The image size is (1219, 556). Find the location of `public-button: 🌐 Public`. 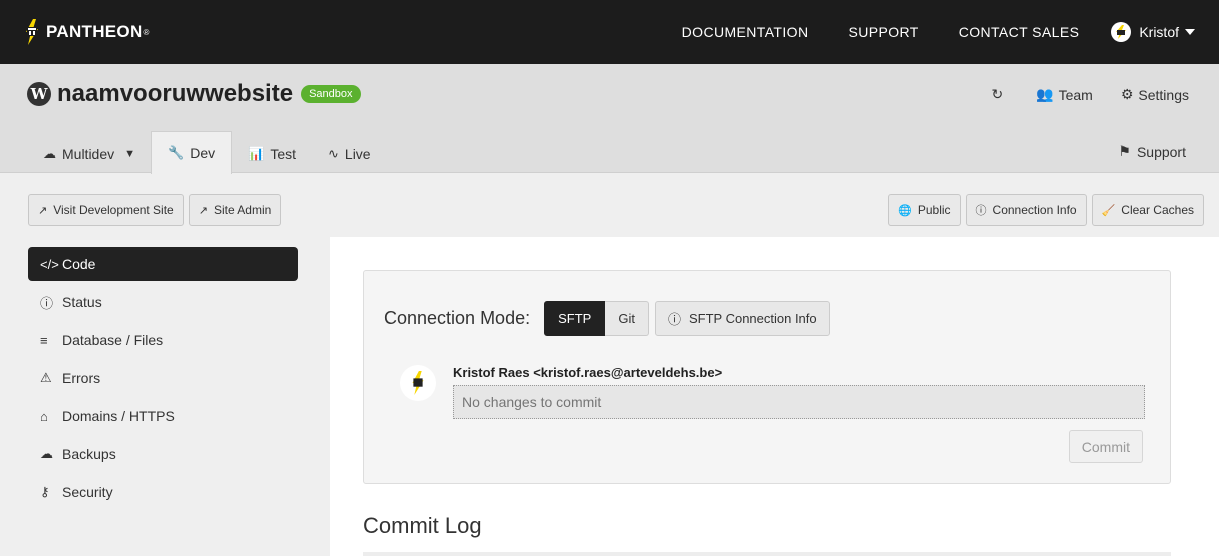

public-button: 🌐 Public is located at coordinates (924, 210).